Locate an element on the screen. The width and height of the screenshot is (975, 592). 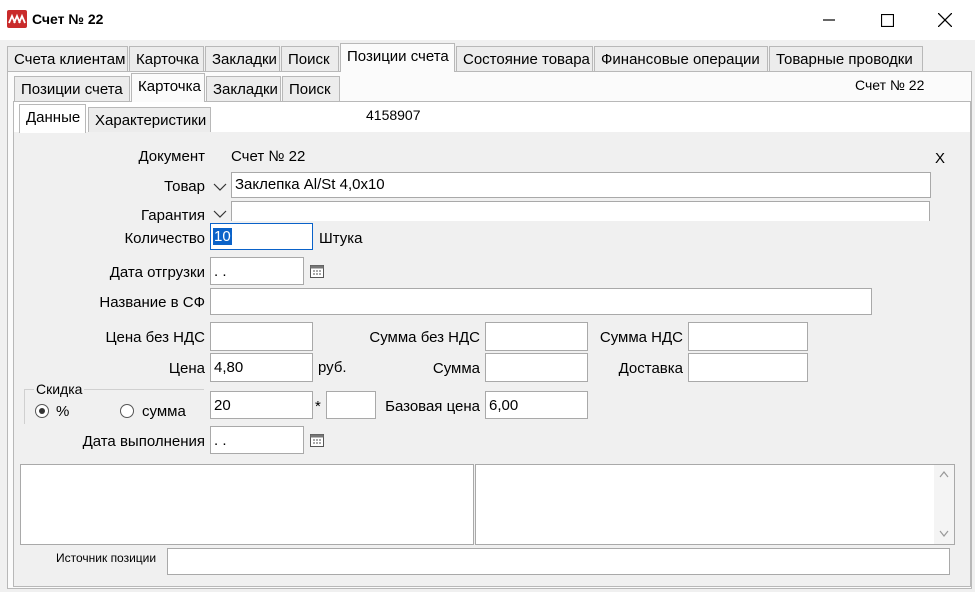
sum-no-vat-input is located at coordinates (536, 336).